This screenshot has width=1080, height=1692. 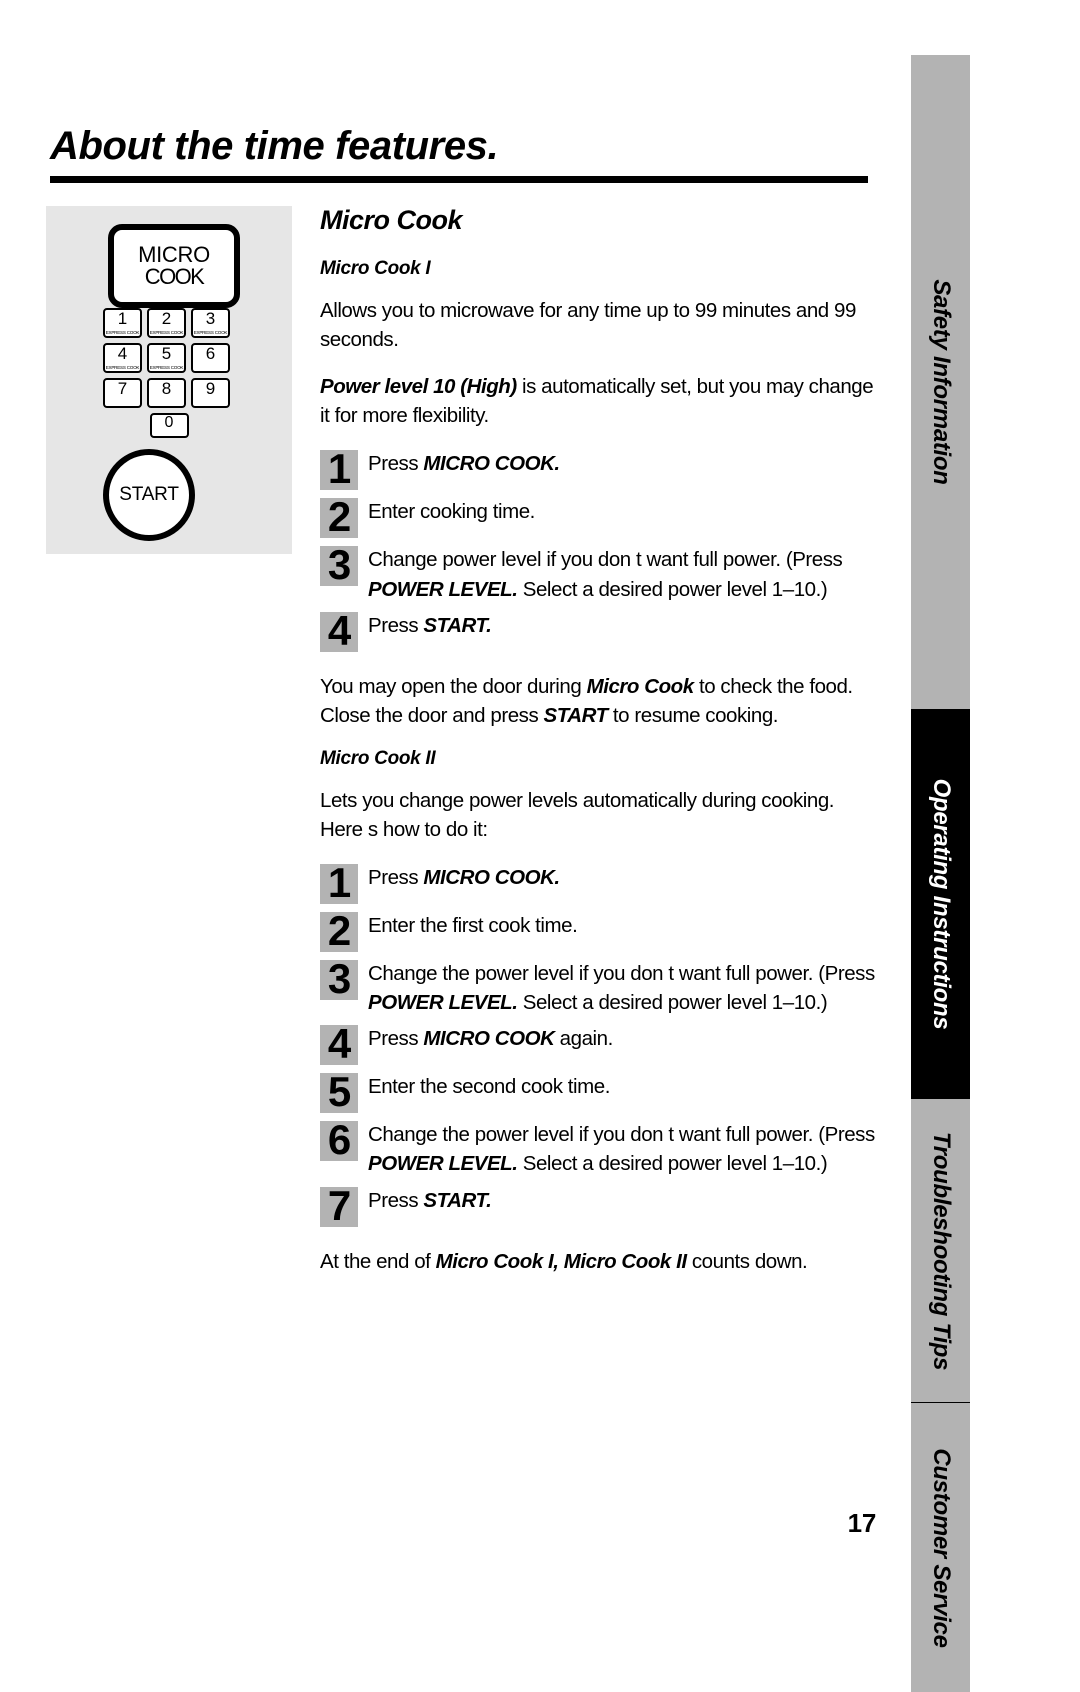 I want to click on micro-cook-button-line1: MICRO, so click(x=174, y=254).